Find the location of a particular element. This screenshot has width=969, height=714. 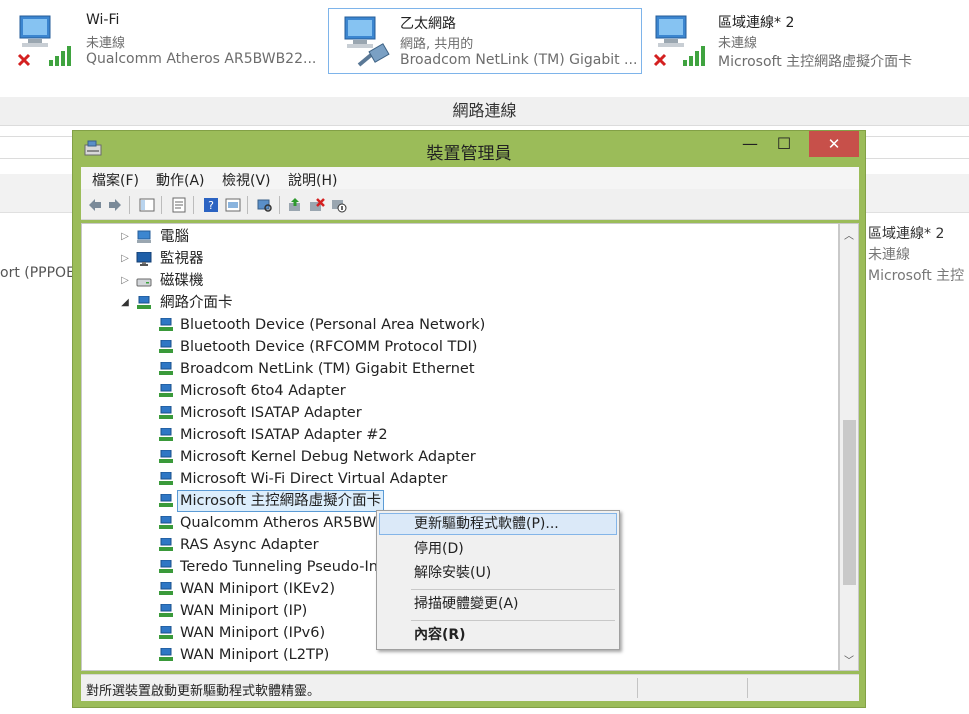

title-bar: 裝置管理員 — ☐ ✕ is located at coordinates (469, 148).